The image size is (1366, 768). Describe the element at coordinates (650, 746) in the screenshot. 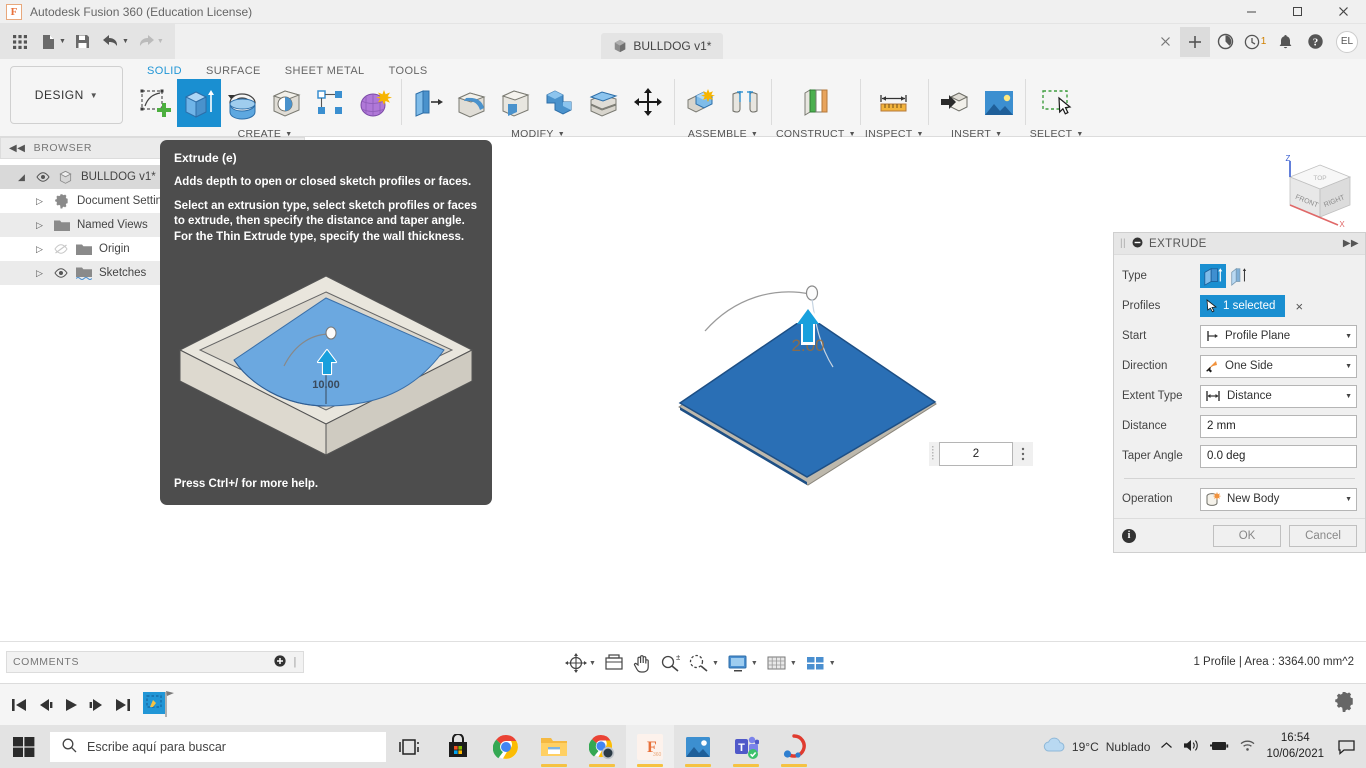

I see `fusion-360-icon: F 360` at that location.